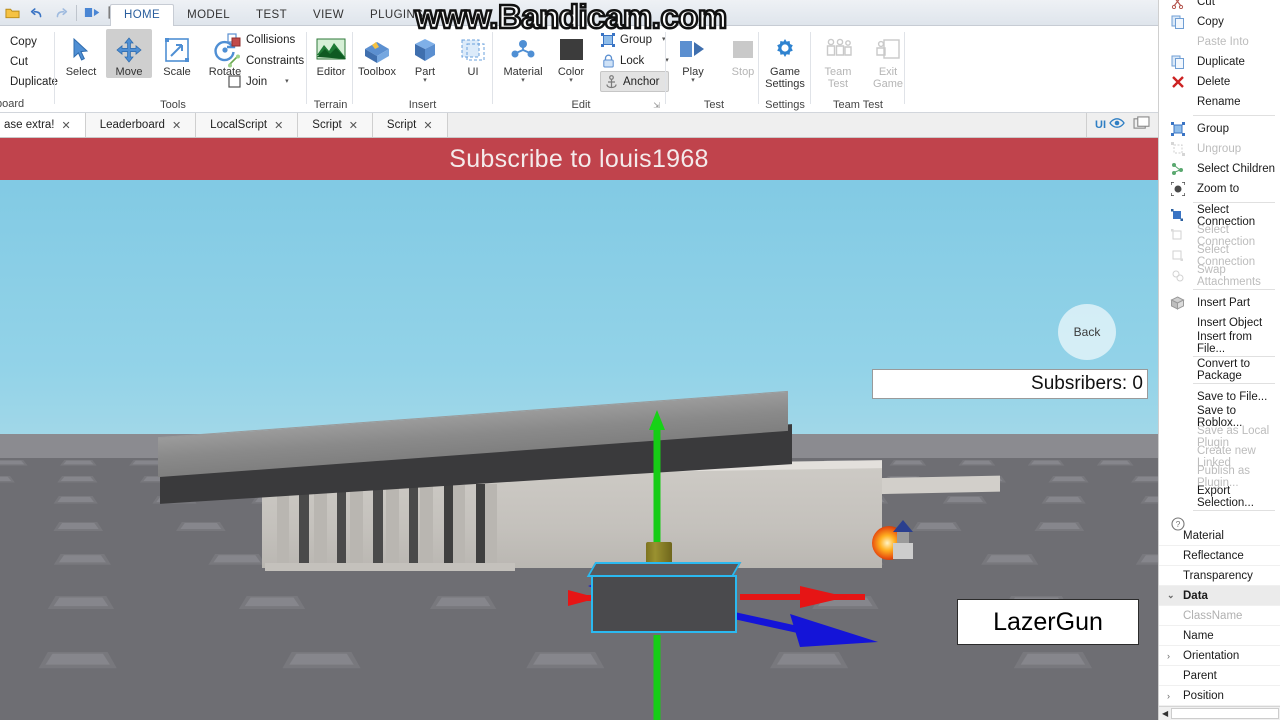  What do you see at coordinates (331, 53) in the screenshot?
I see `terrain-editor-button: Editor` at bounding box center [331, 53].